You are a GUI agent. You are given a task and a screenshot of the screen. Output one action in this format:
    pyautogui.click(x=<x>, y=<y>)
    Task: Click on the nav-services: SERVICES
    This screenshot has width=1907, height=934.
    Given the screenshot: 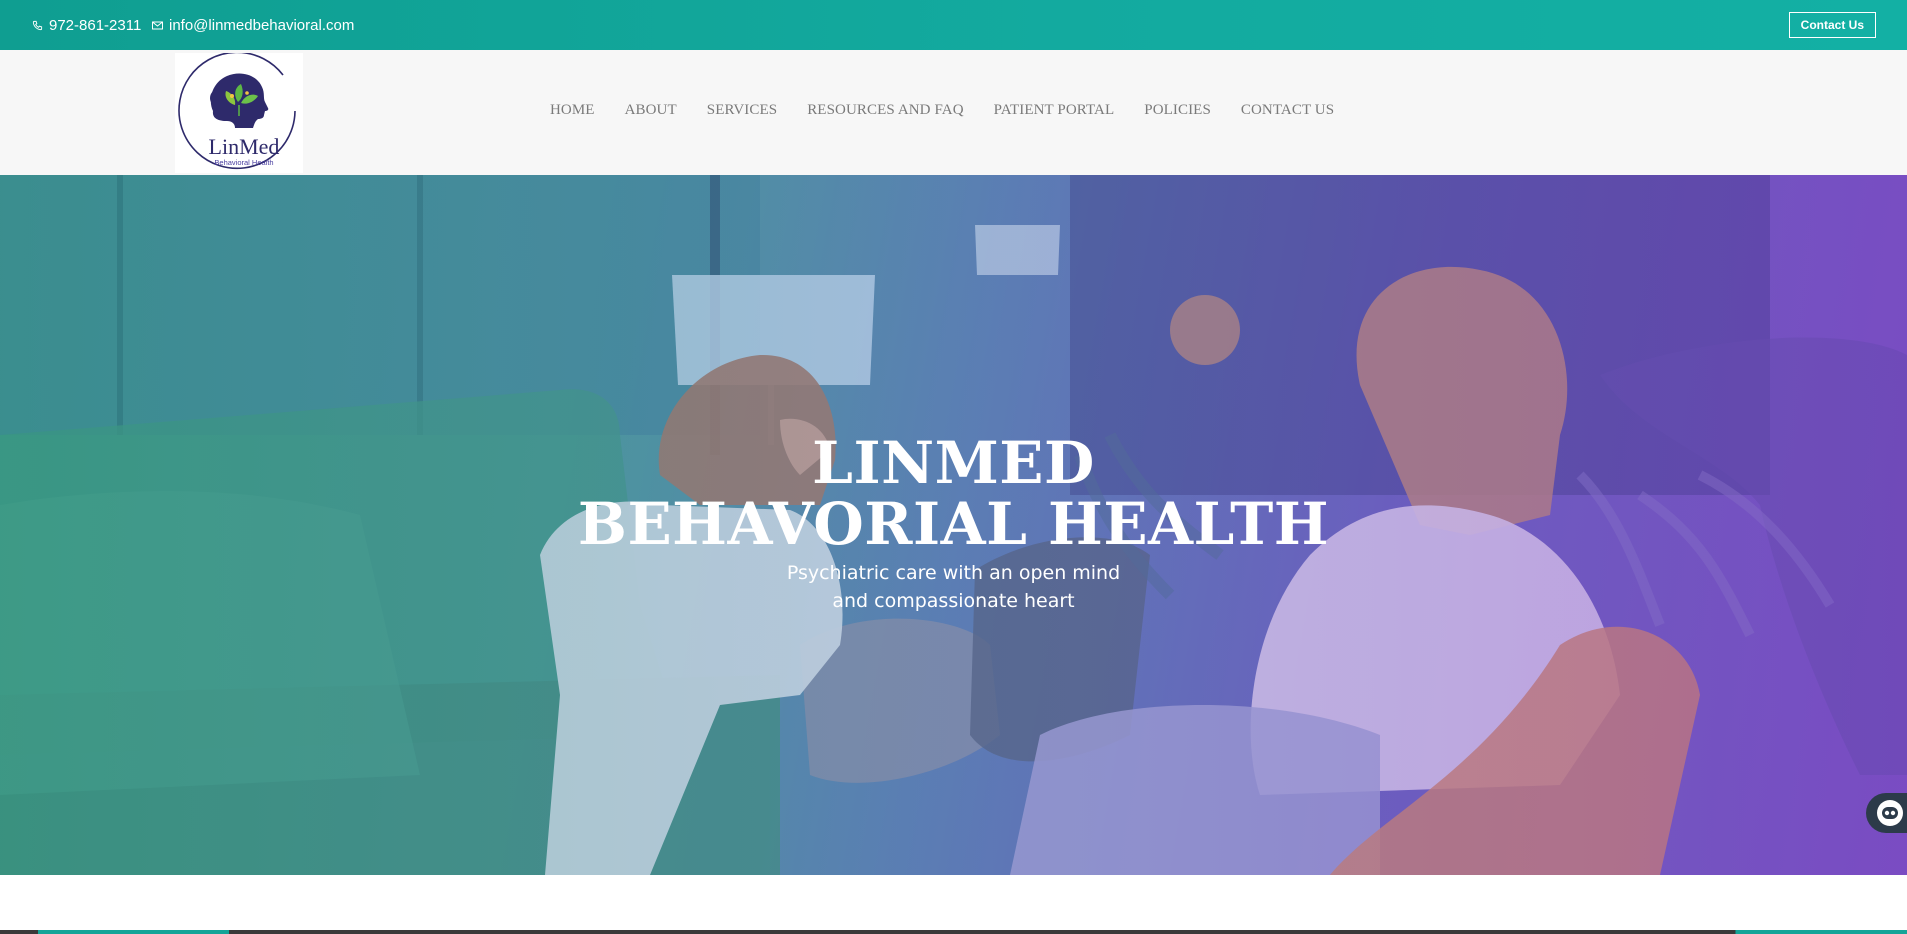 What is the action you would take?
    pyautogui.click(x=742, y=110)
    